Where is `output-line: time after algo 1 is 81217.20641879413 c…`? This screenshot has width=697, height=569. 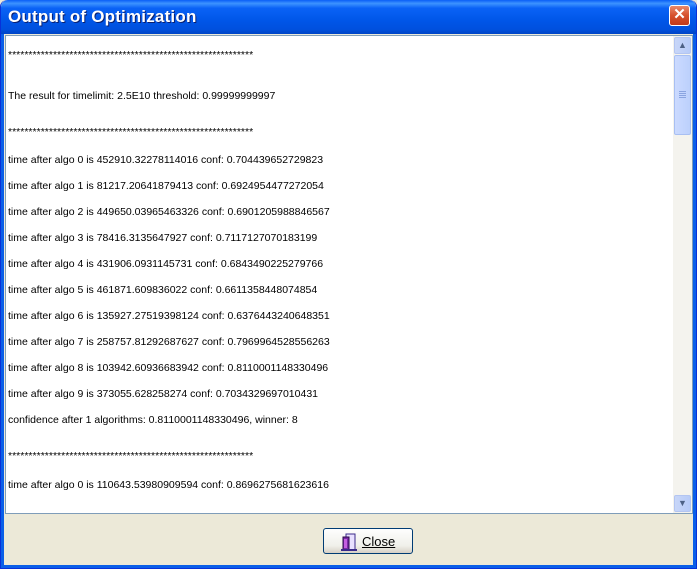 output-line: time after algo 1 is 81217.20641879413 c… is located at coordinates (166, 186).